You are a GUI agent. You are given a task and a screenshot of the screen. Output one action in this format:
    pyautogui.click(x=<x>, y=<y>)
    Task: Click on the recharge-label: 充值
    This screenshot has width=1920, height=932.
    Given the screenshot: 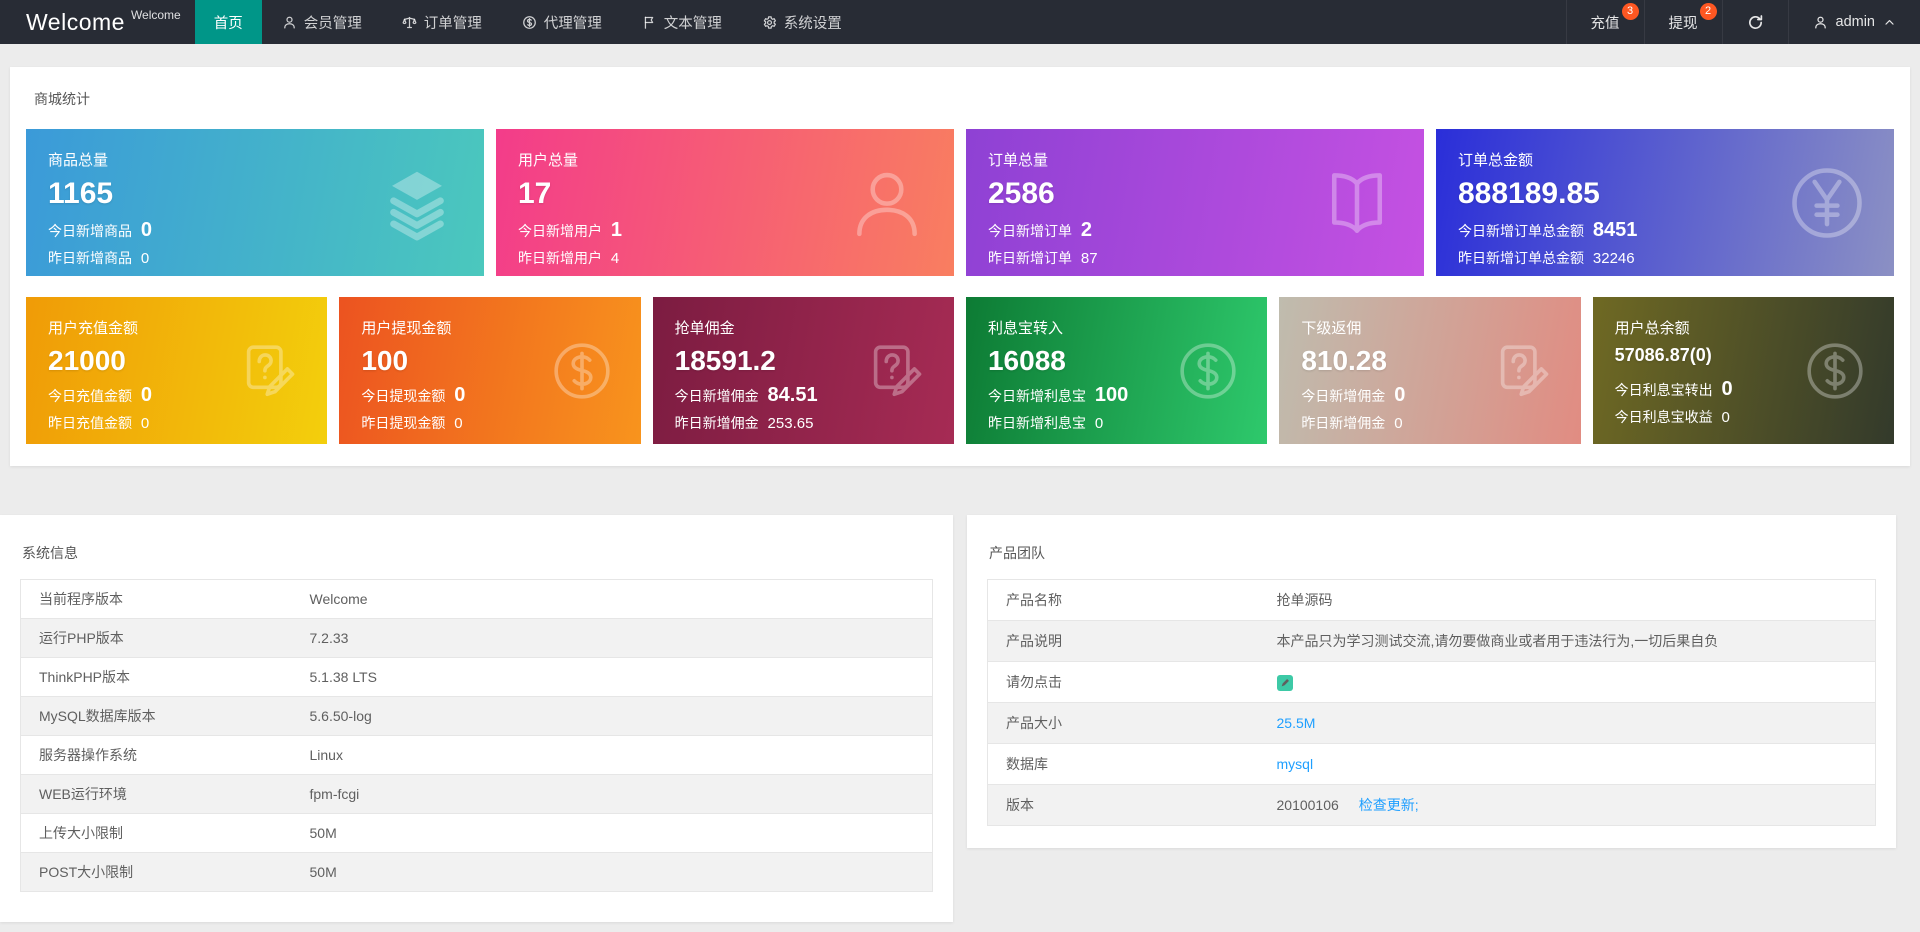 What is the action you would take?
    pyautogui.click(x=1605, y=23)
    